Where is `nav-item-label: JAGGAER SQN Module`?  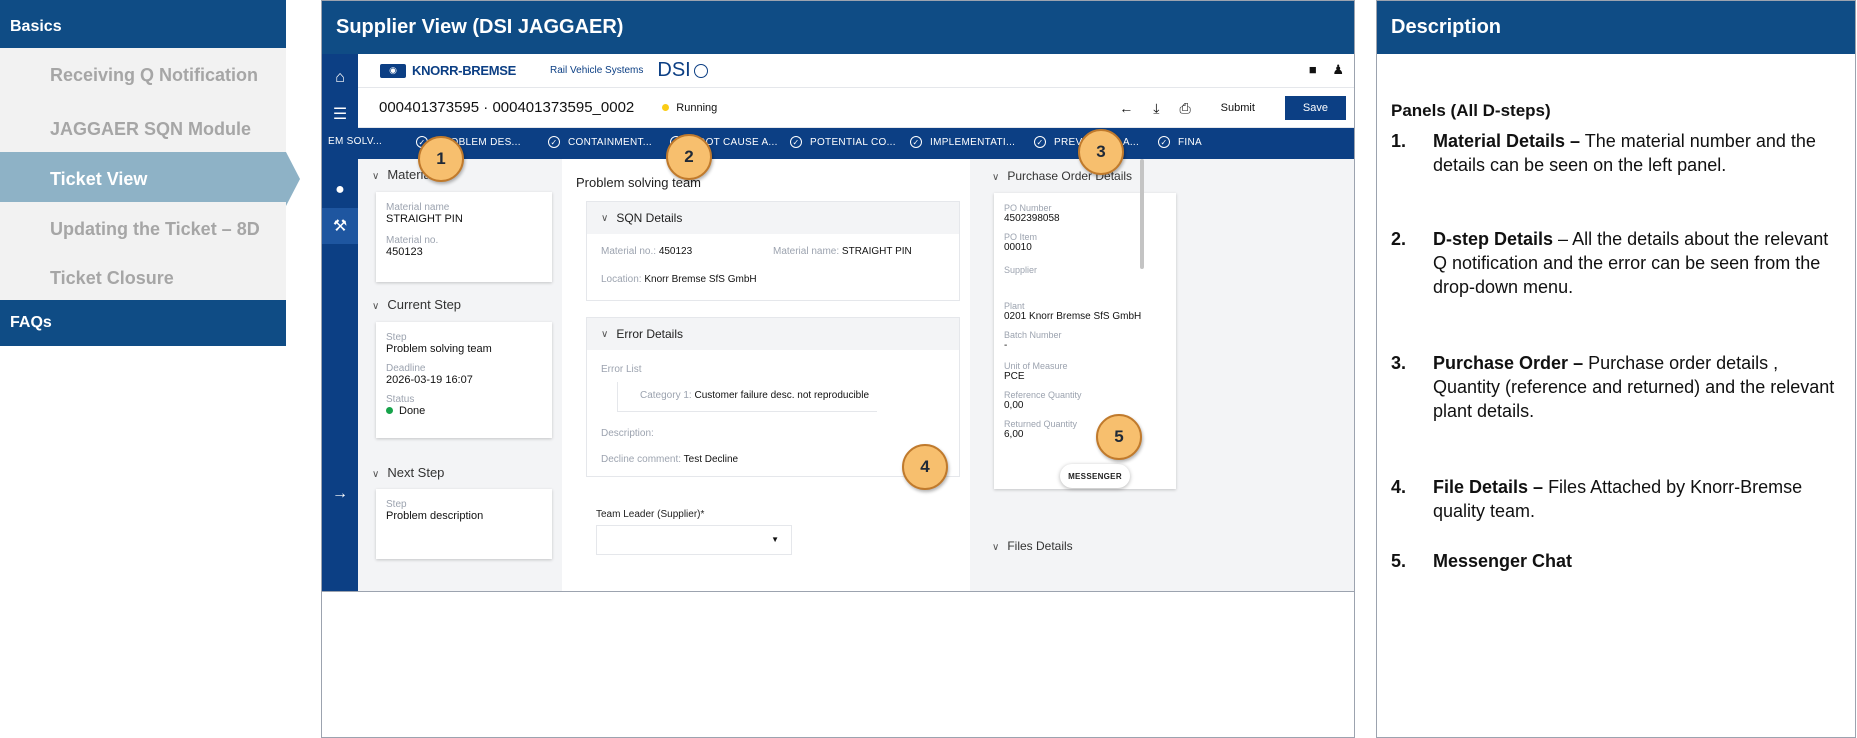 nav-item-label: JAGGAER SQN Module is located at coordinates (151, 128).